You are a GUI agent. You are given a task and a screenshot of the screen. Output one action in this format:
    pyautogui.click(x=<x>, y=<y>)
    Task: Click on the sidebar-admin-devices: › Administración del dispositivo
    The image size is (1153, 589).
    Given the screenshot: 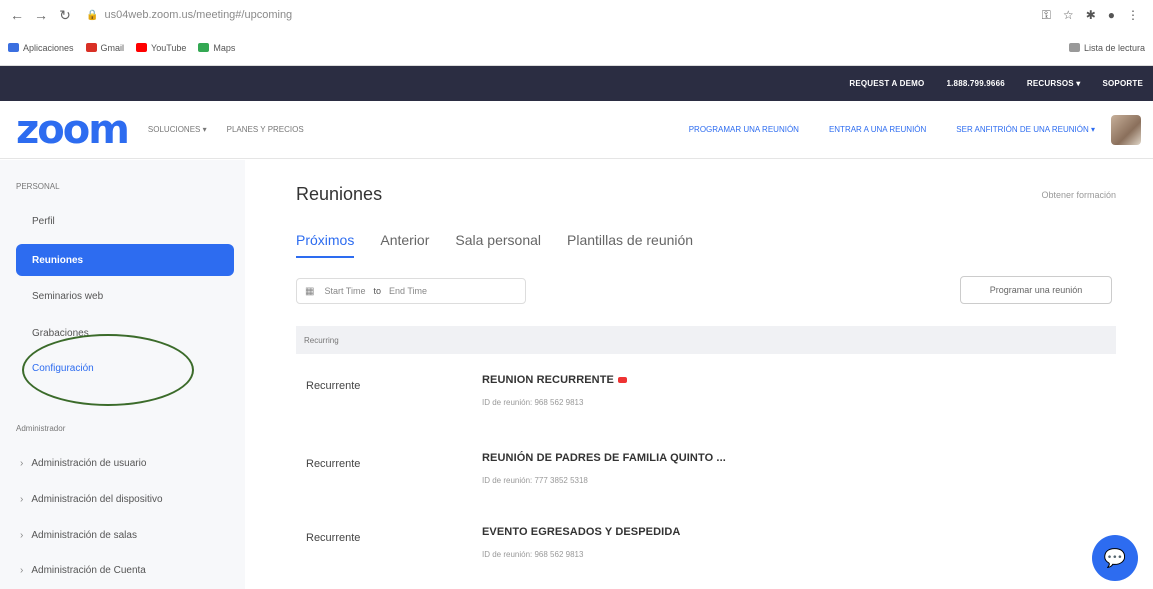 What is the action you would take?
    pyautogui.click(x=91, y=499)
    